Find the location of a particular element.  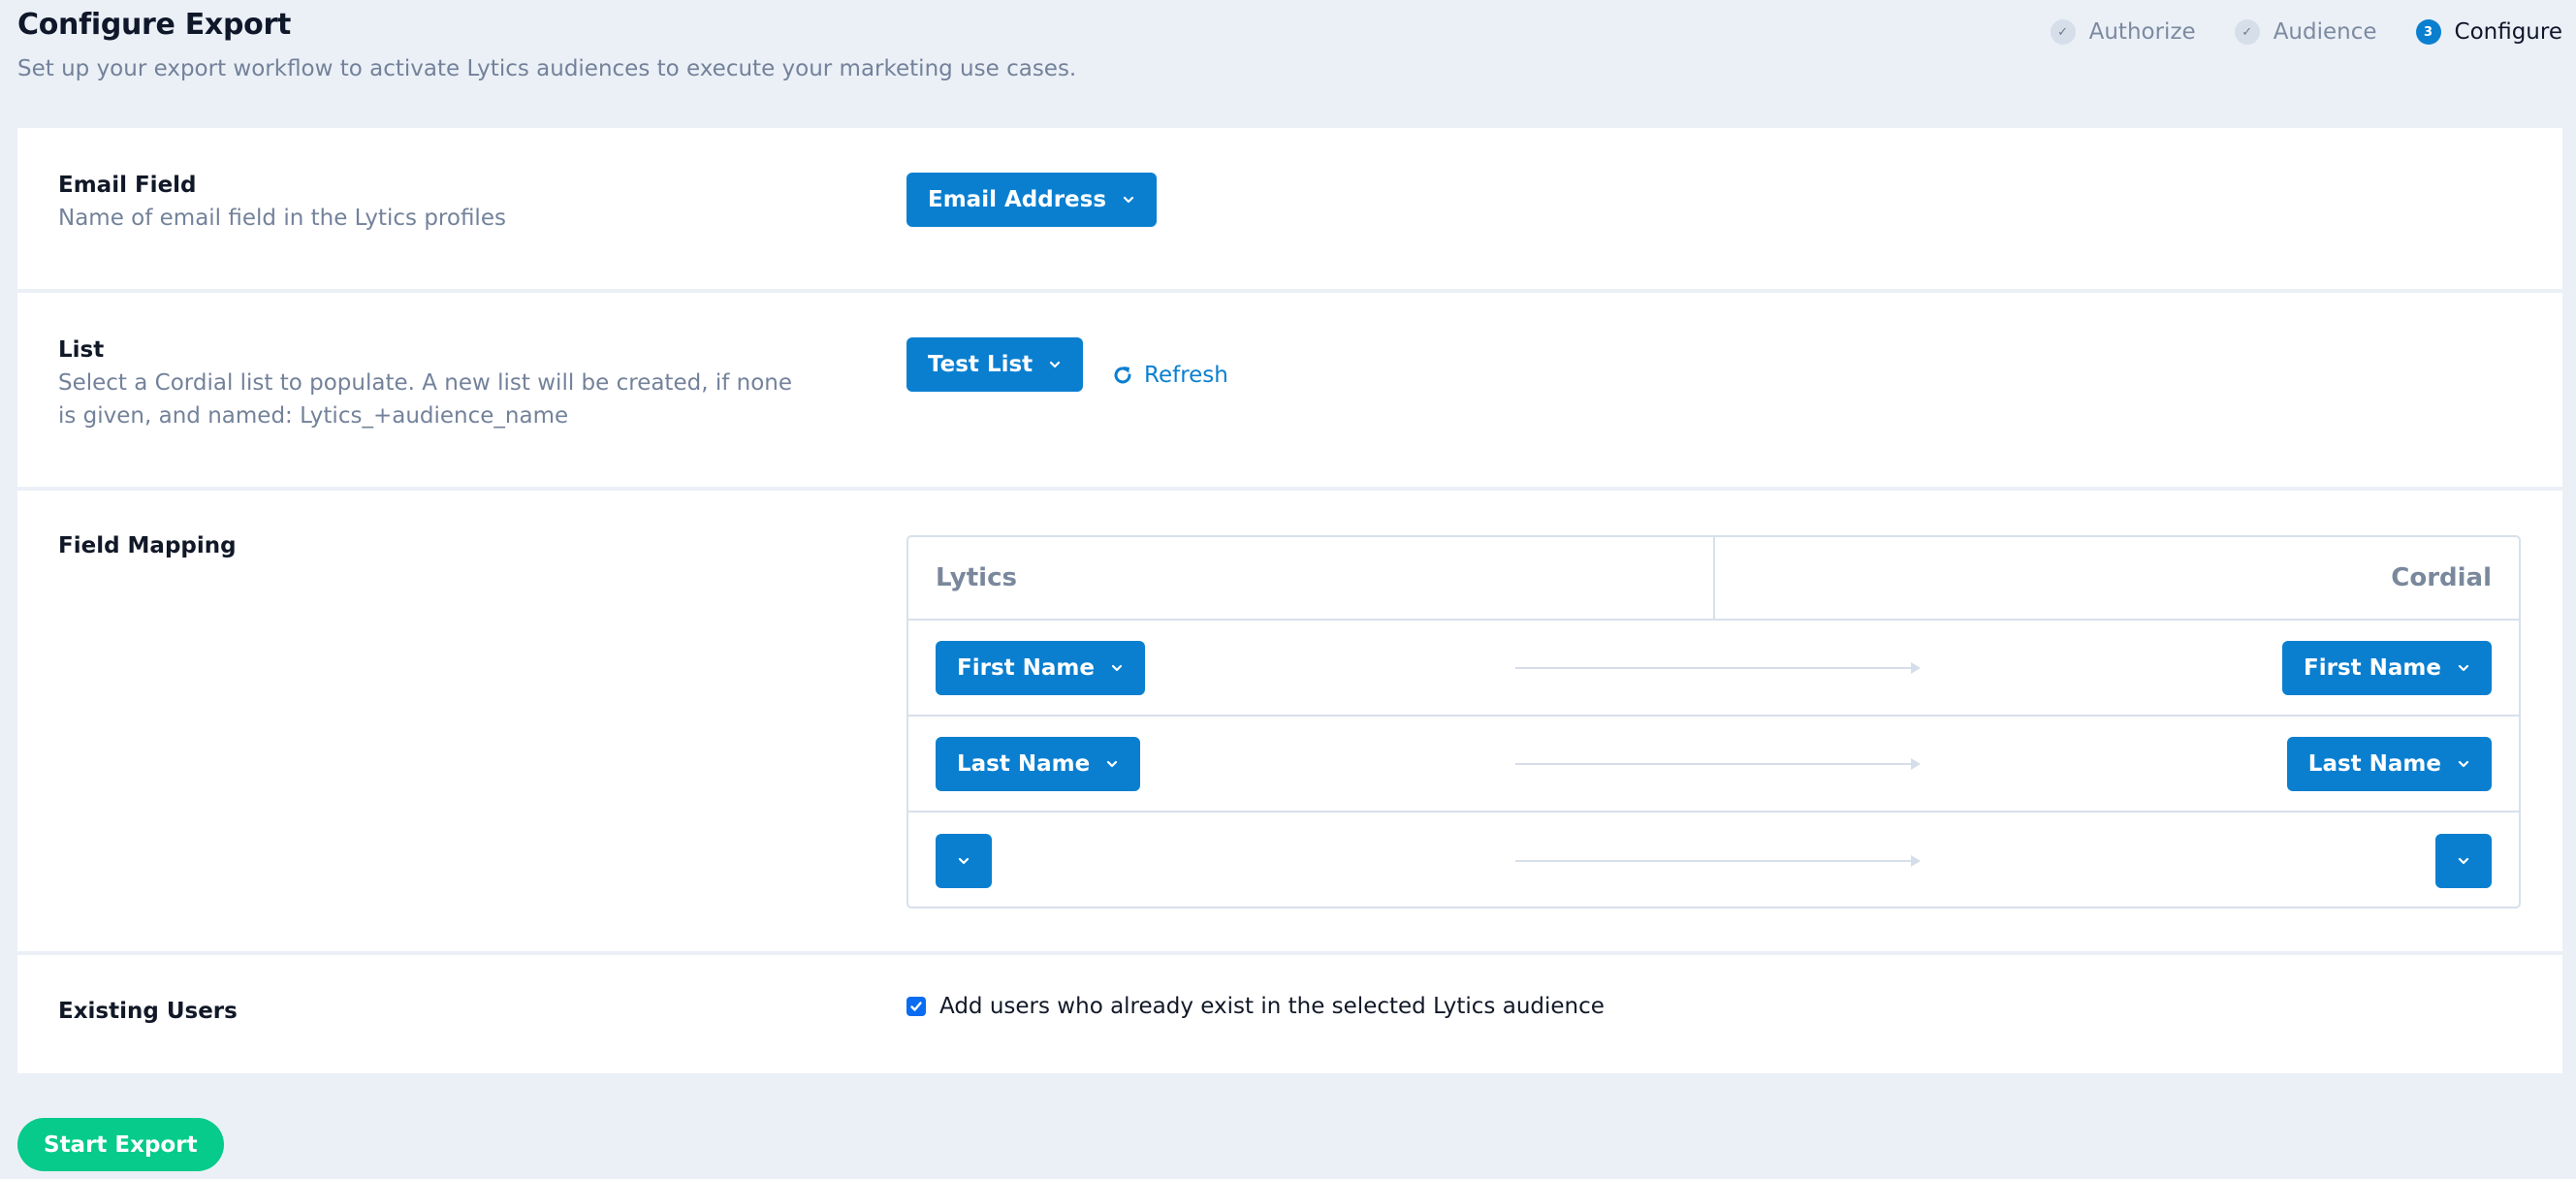

page-title: Configure Export is located at coordinates (154, 25).